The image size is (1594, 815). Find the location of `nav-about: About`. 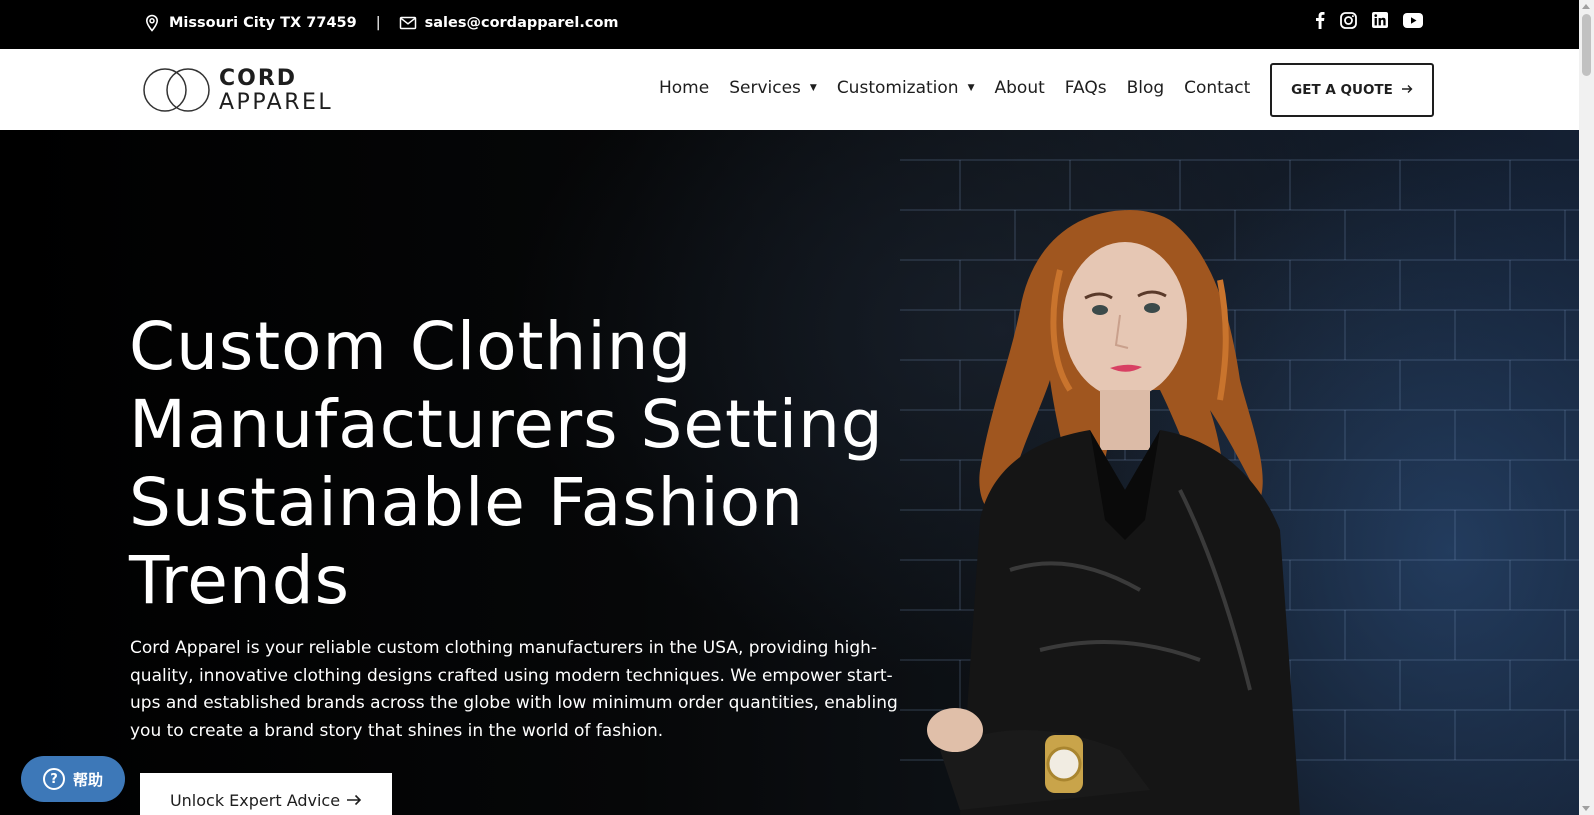

nav-about: About is located at coordinates (1020, 88).